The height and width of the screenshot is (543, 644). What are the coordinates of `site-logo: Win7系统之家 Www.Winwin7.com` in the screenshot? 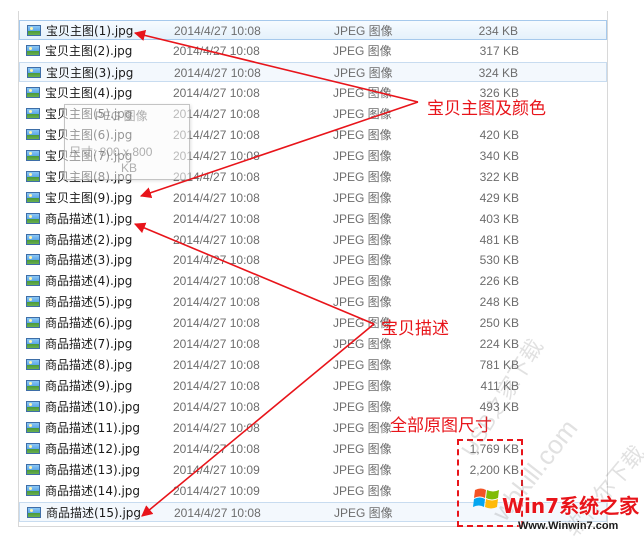 It's located at (555, 498).